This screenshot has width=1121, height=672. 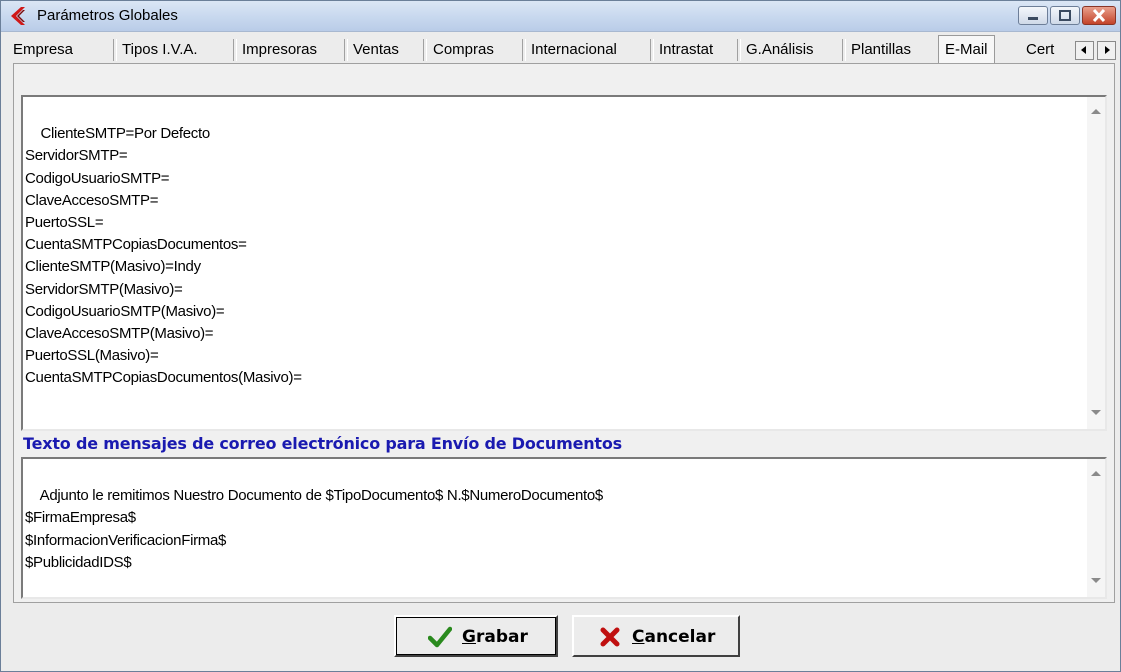 I want to click on save-button: Grabar, so click(x=476, y=636).